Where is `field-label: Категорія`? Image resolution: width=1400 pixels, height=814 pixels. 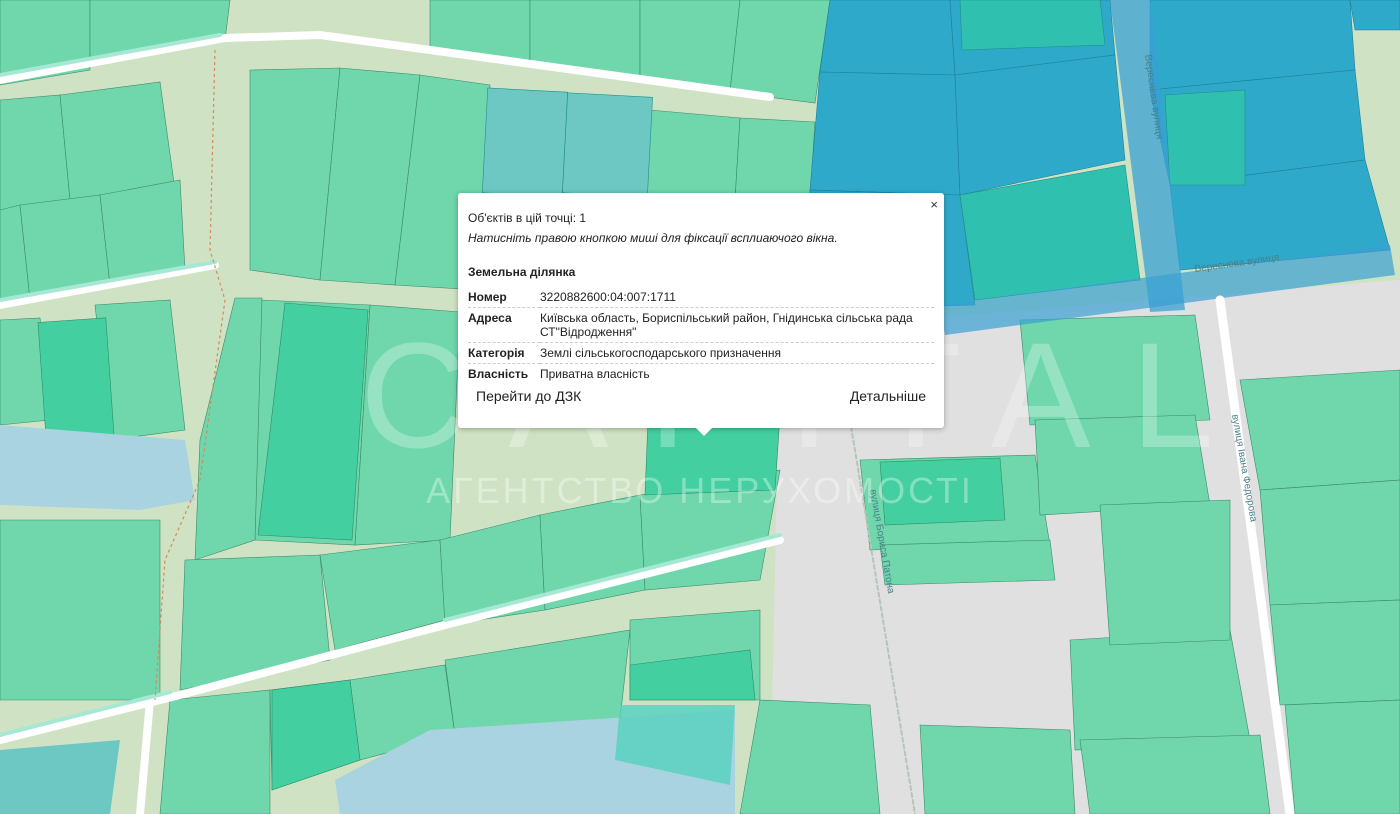
field-label: Категорія is located at coordinates (504, 353).